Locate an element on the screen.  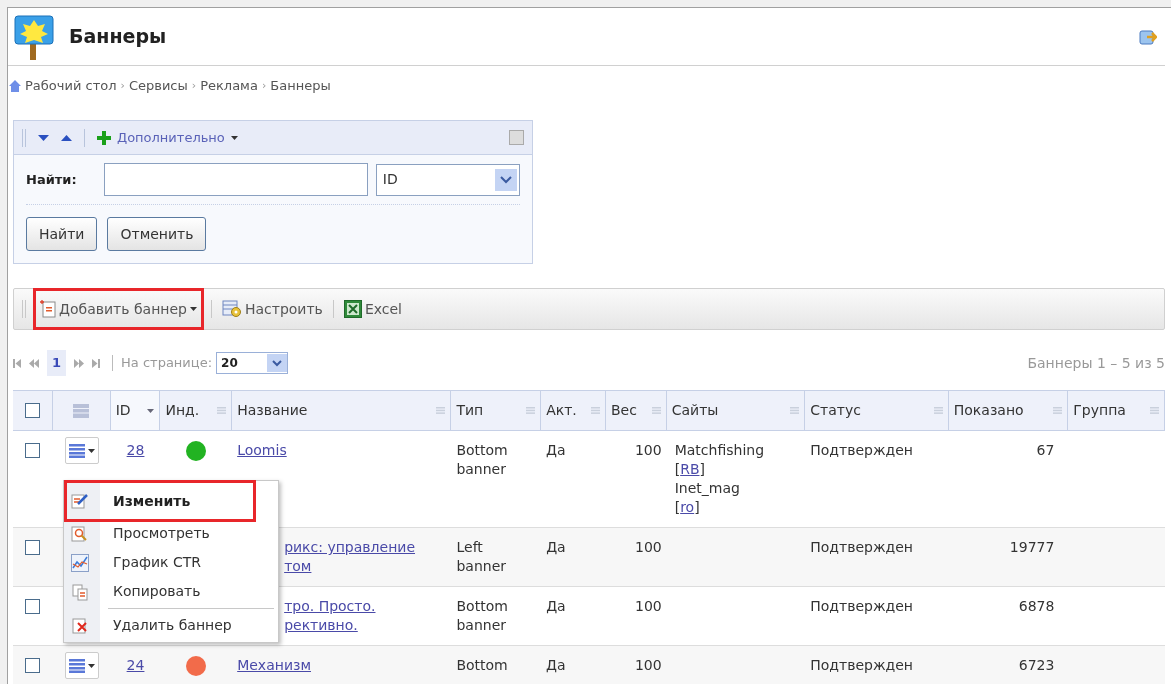
menu-item: Просмотреть is located at coordinates (160, 533).